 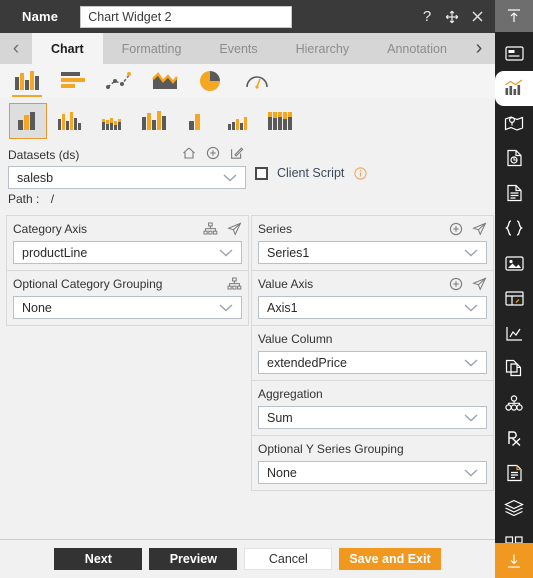 I want to click on hierarchy-nodes-icon, so click(x=514, y=403).